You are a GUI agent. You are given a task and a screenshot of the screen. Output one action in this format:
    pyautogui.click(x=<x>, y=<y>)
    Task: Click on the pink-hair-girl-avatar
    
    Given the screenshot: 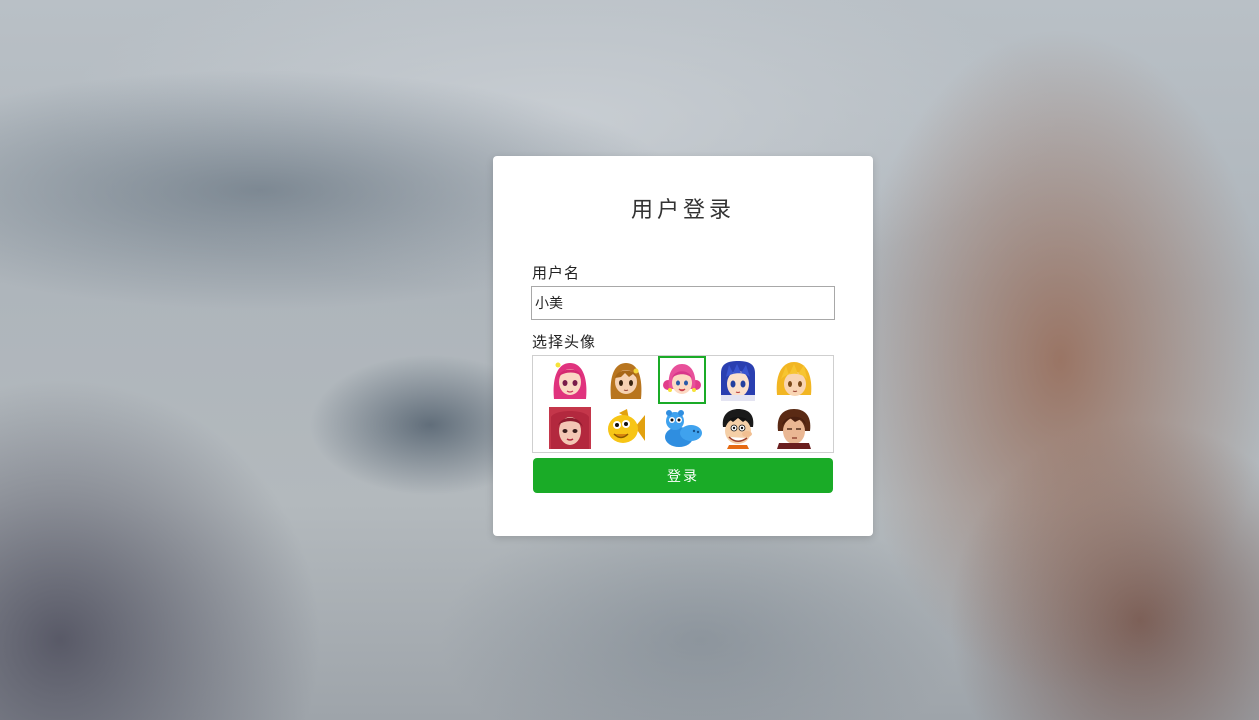 What is the action you would take?
    pyautogui.click(x=570, y=380)
    